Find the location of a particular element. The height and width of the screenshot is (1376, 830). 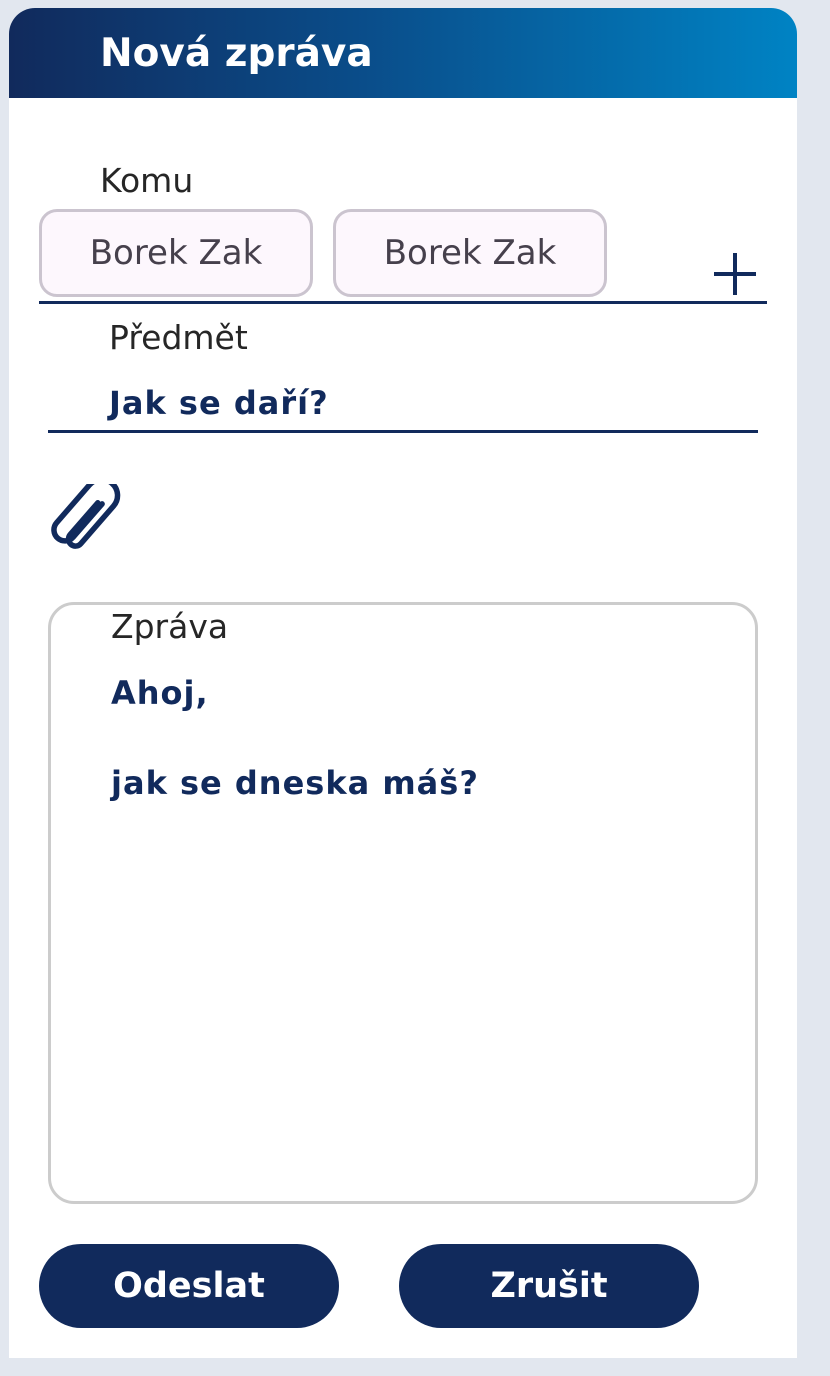

cancel-button: Zrušit is located at coordinates (549, 1286).